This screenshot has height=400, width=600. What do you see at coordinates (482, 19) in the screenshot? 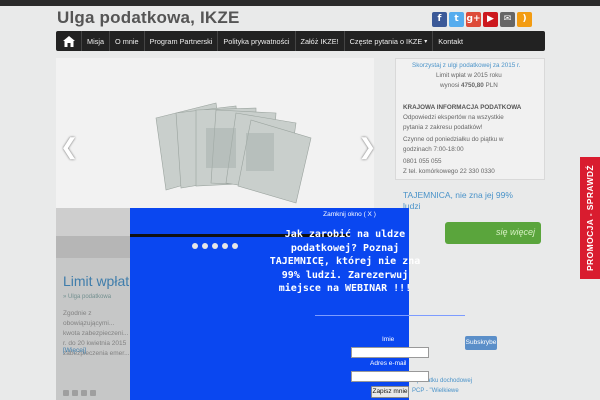
I see `social-links: f t g+ ▶ ✉ )` at bounding box center [482, 19].